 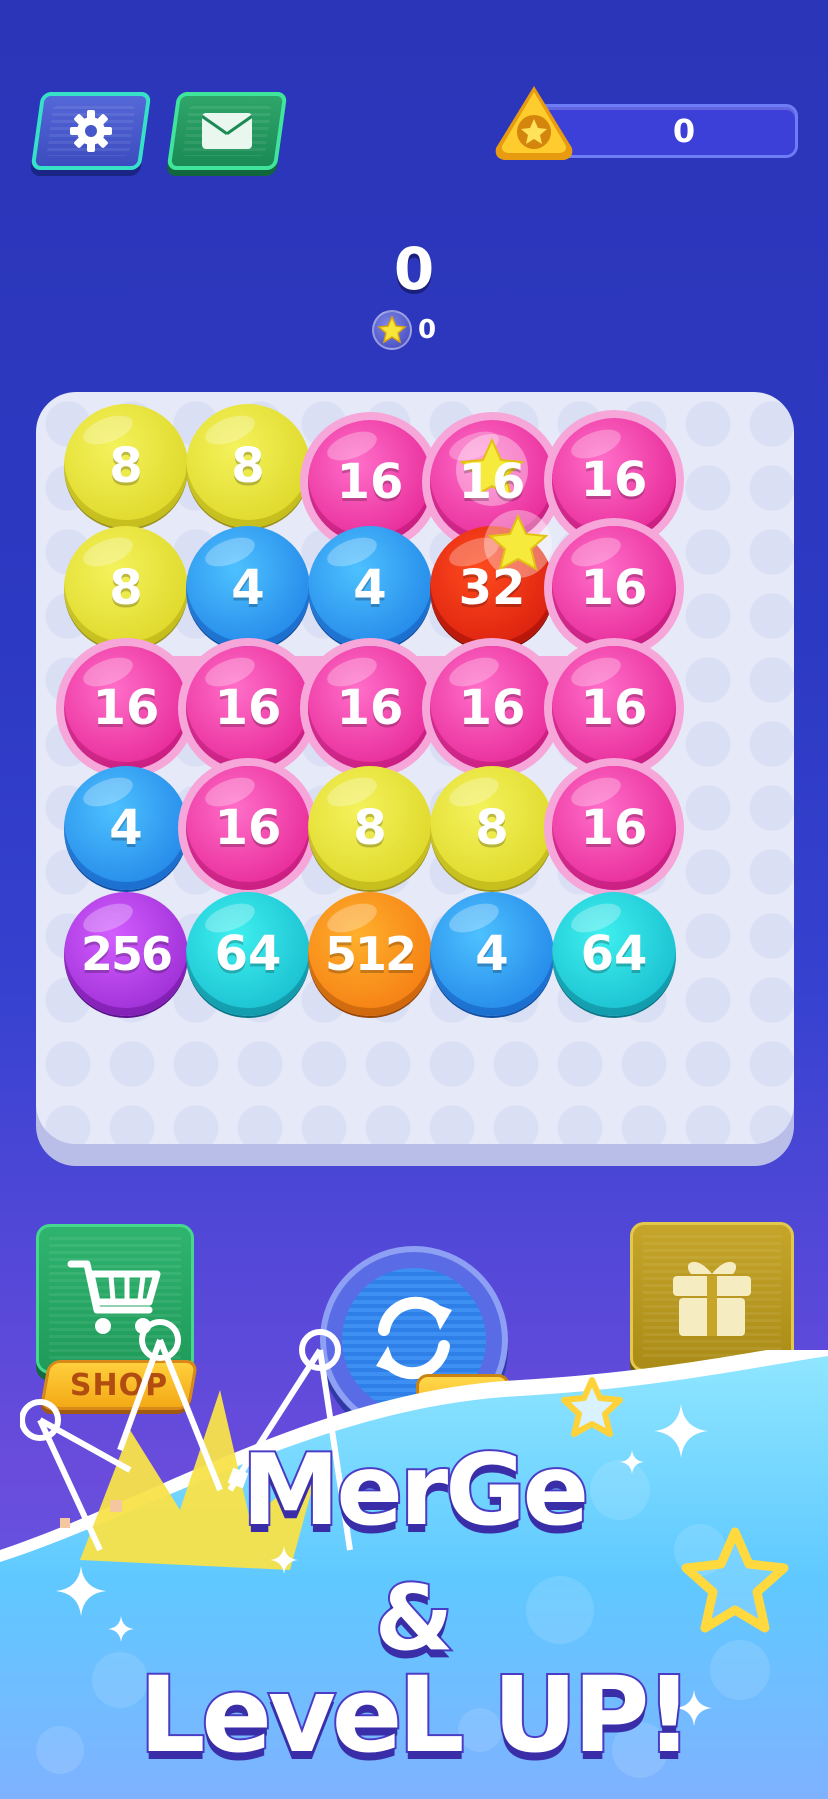 What do you see at coordinates (427, 330) in the screenshot?
I see `star-counter-value: 0` at bounding box center [427, 330].